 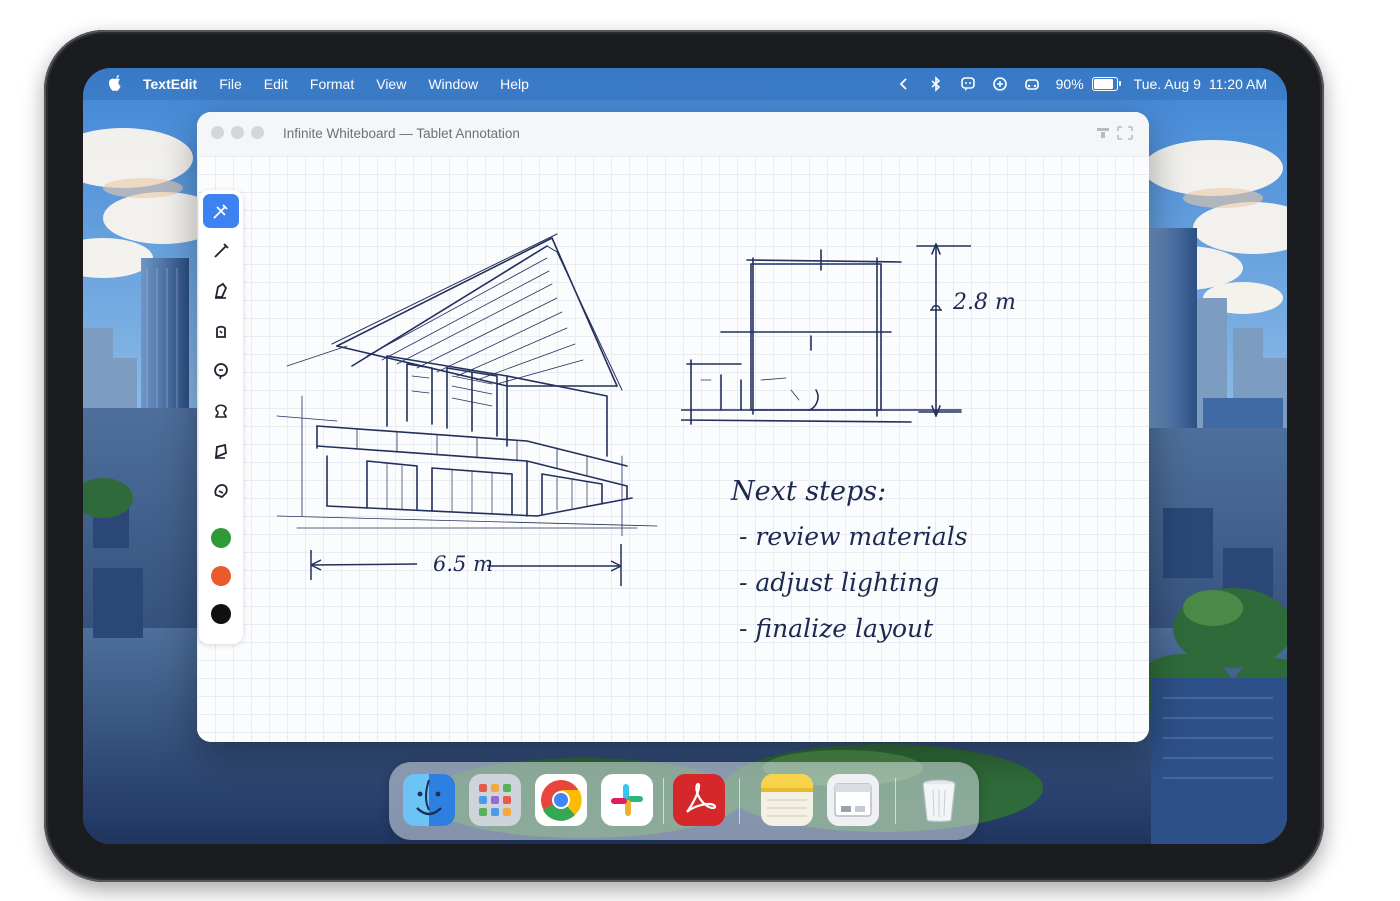 What do you see at coordinates (221, 614) in the screenshot?
I see `color-swatch-black` at bounding box center [221, 614].